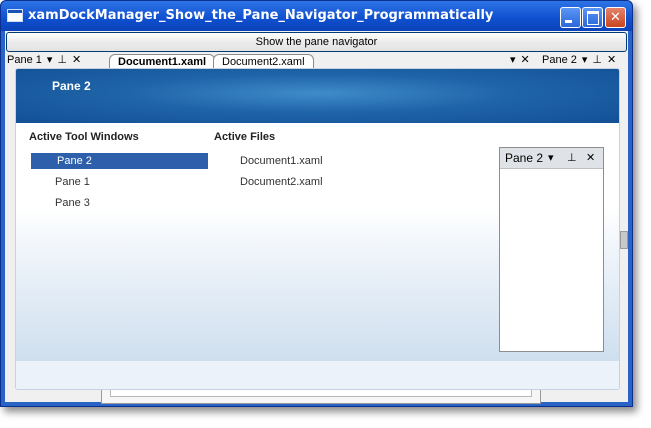 The image size is (651, 428). I want to click on pane-preview-header: Pane 2 ▾ ⊥ ✕, so click(551, 158).